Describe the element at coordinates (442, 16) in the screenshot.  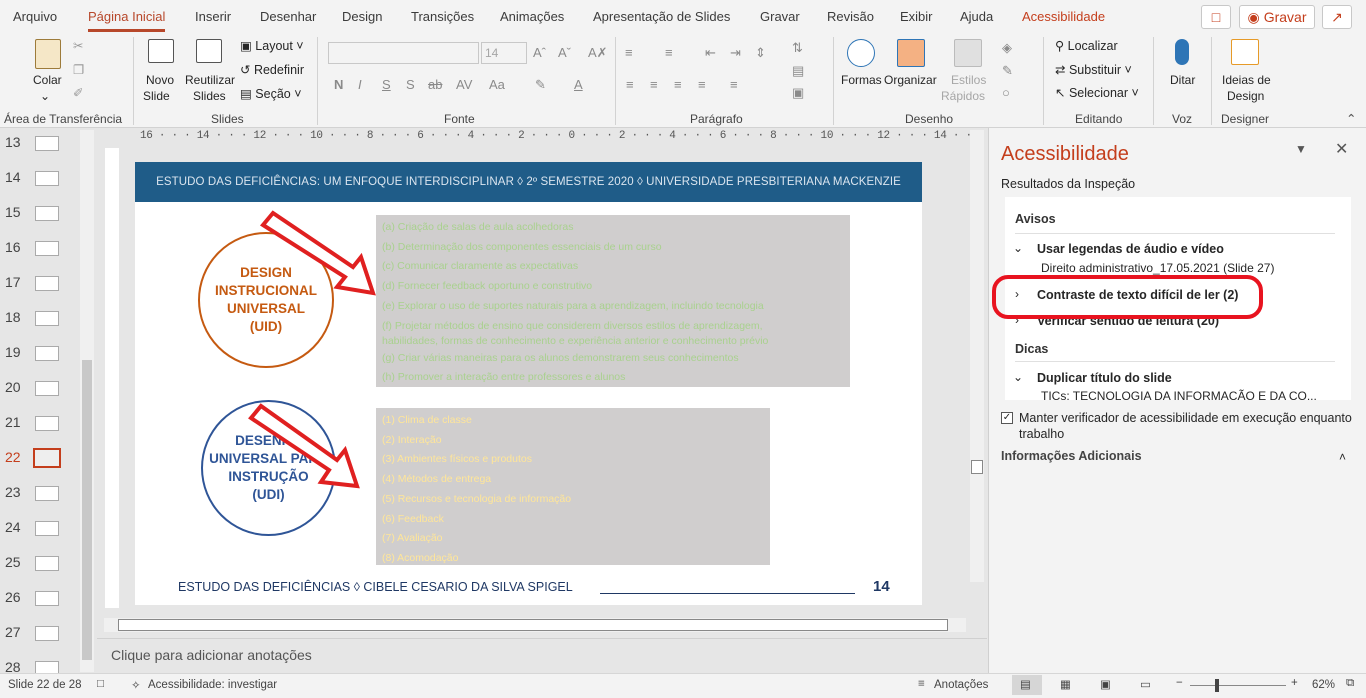
I see `tab-transicoes: Transições` at that location.